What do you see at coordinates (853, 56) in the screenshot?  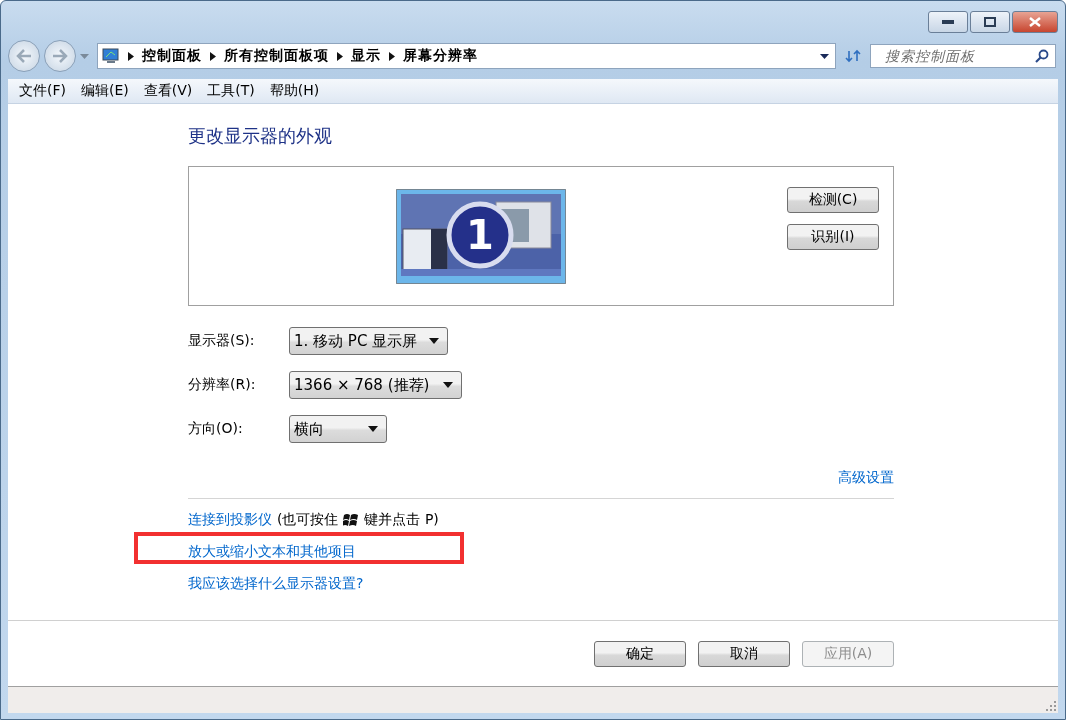 I see `refresh-icon` at bounding box center [853, 56].